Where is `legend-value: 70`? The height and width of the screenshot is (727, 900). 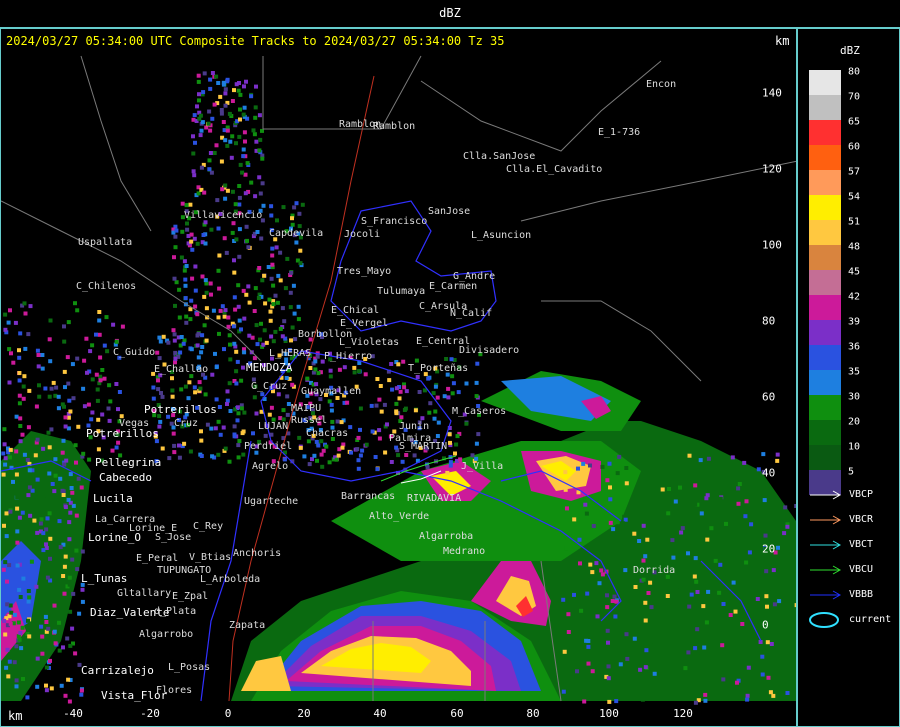
legend-value: 70 is located at coordinates (854, 97).